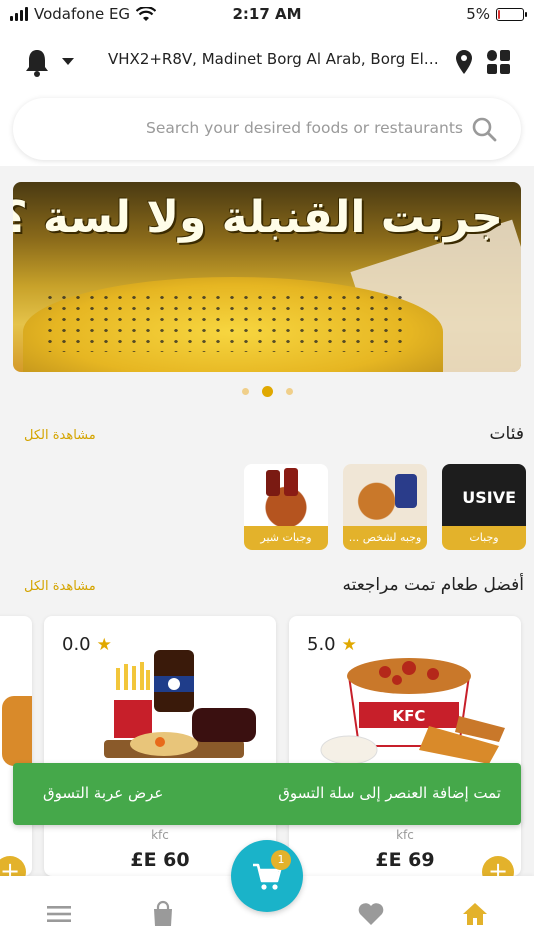  What do you see at coordinates (286, 538) in the screenshot?
I see `category-label: وجبات شير` at bounding box center [286, 538].